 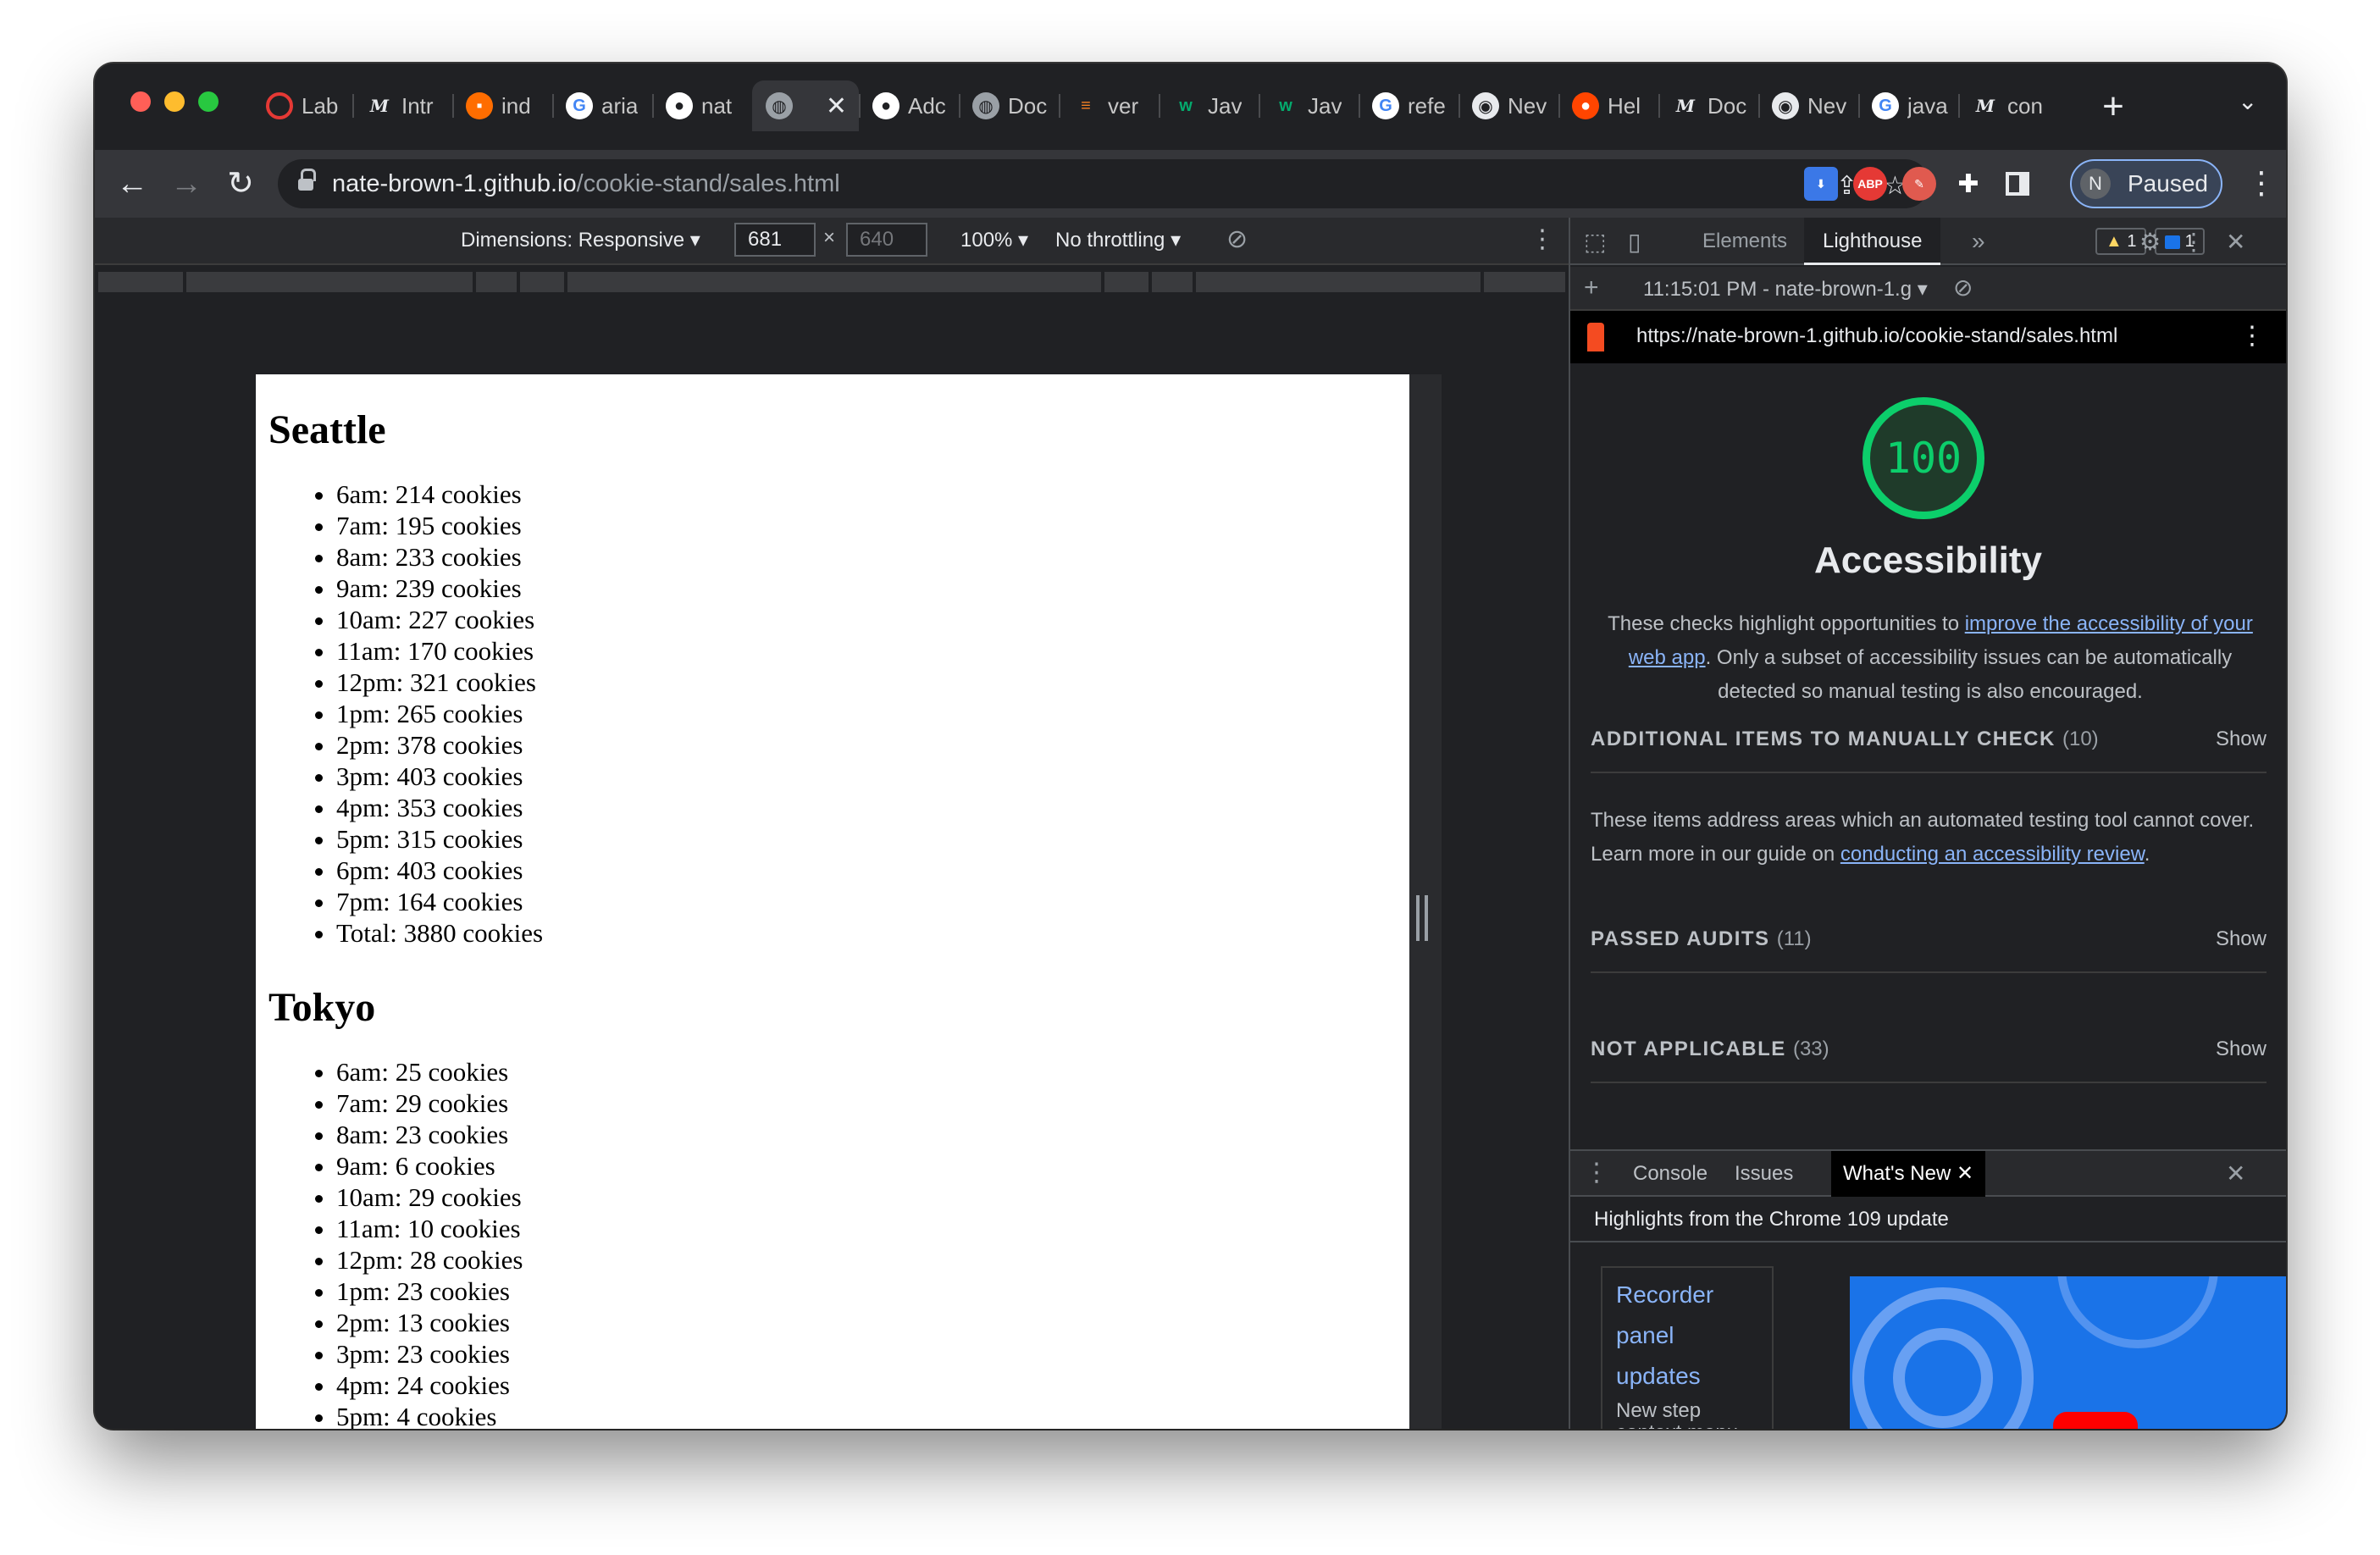 What do you see at coordinates (402, 105) in the screenshot?
I see `browser-tab: M Intr` at bounding box center [402, 105].